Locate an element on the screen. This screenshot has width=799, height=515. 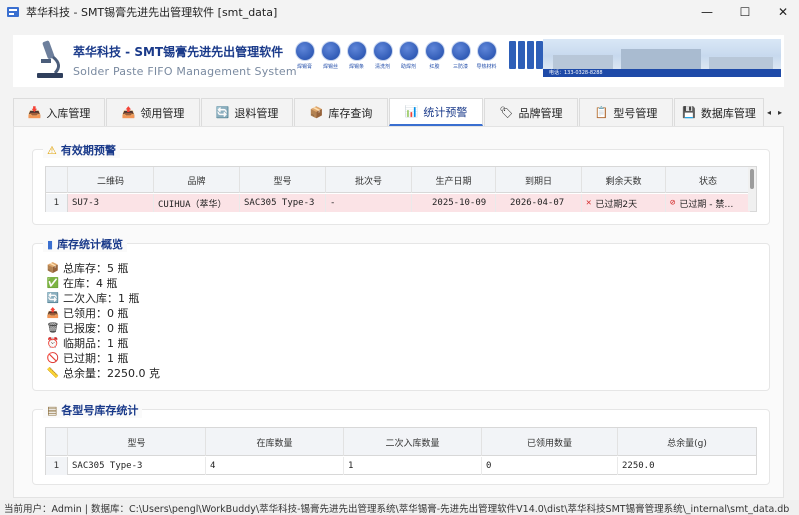
inbound-icon: 📥 is located at coordinates (34, 112).